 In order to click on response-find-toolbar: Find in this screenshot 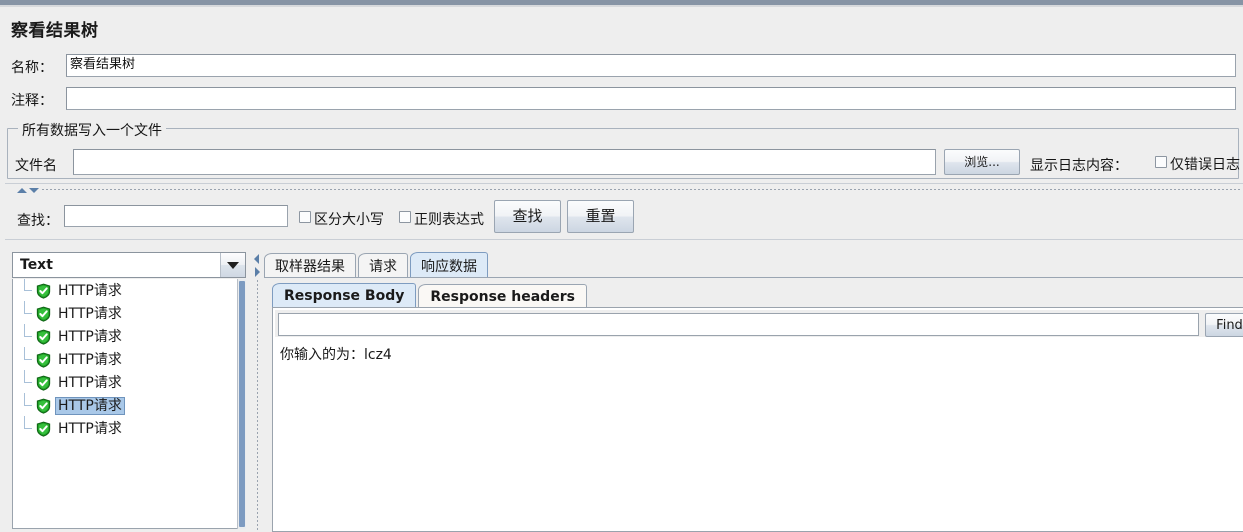, I will do `click(759, 323)`.